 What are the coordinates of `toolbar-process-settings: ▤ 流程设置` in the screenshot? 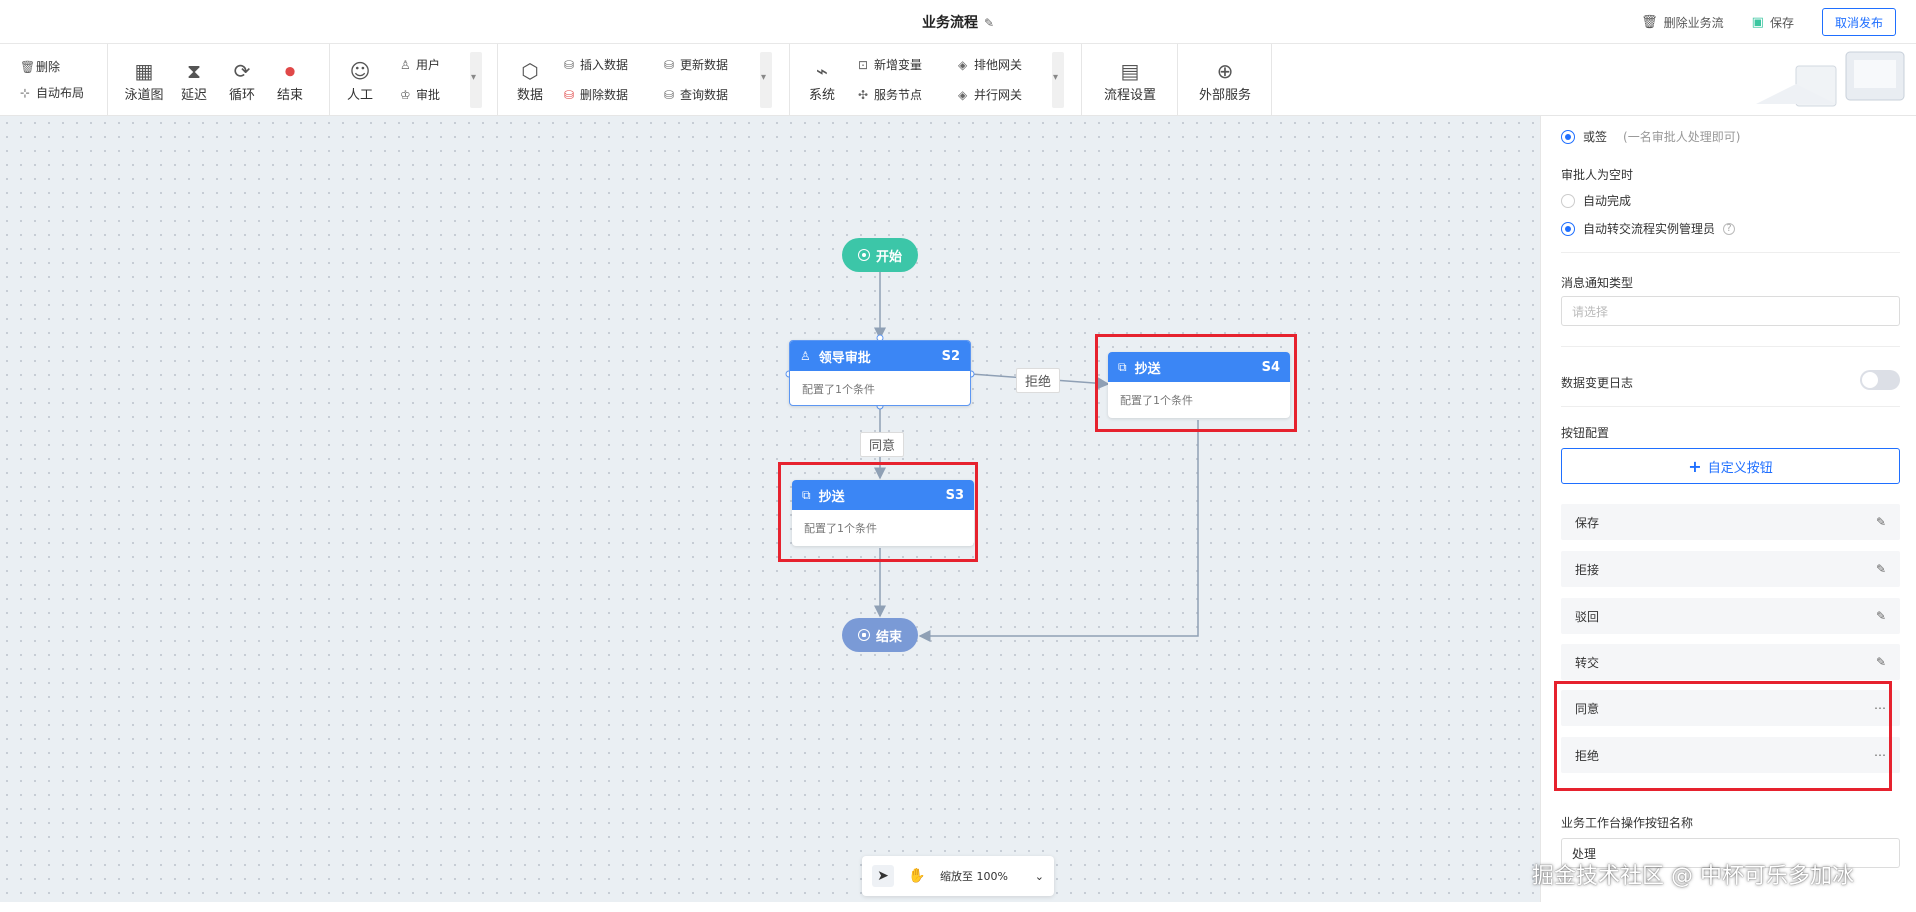 It's located at (1130, 80).